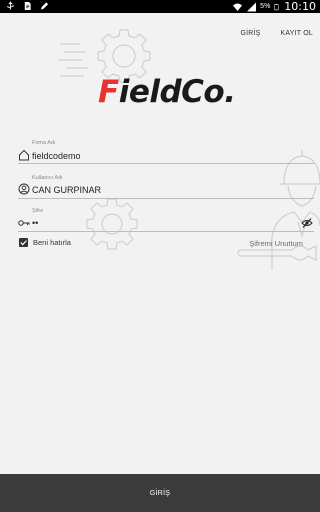 The width and height of the screenshot is (320, 512). What do you see at coordinates (24, 223) in the screenshot?
I see `key-icon` at bounding box center [24, 223].